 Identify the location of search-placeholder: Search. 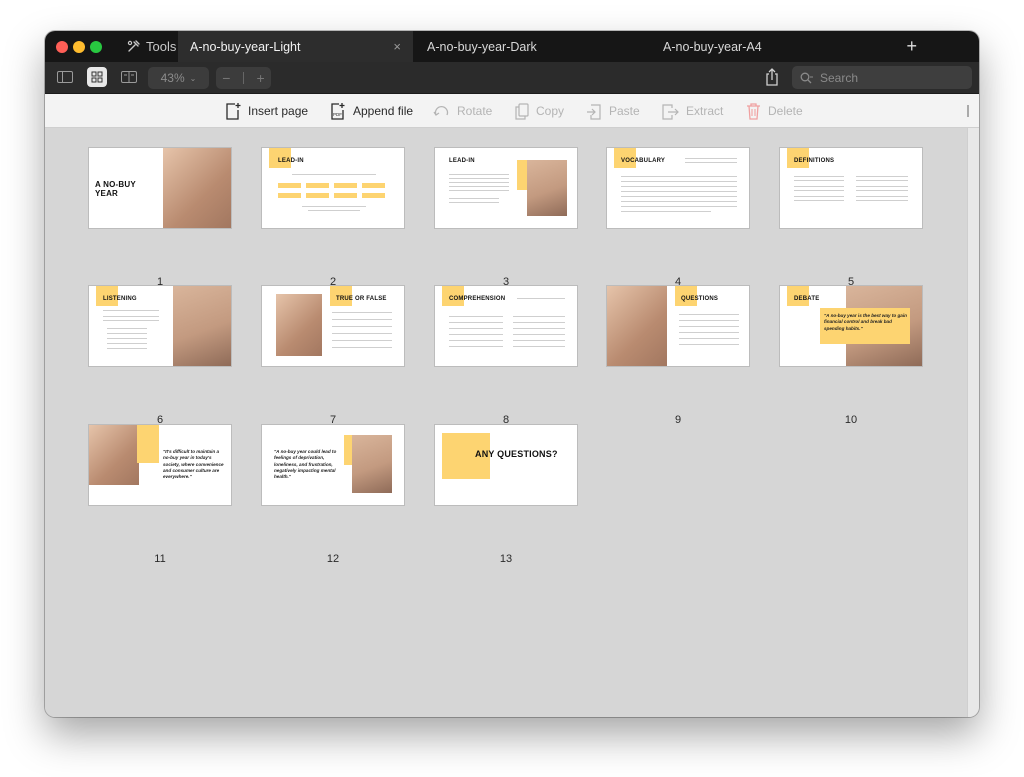
(839, 77).